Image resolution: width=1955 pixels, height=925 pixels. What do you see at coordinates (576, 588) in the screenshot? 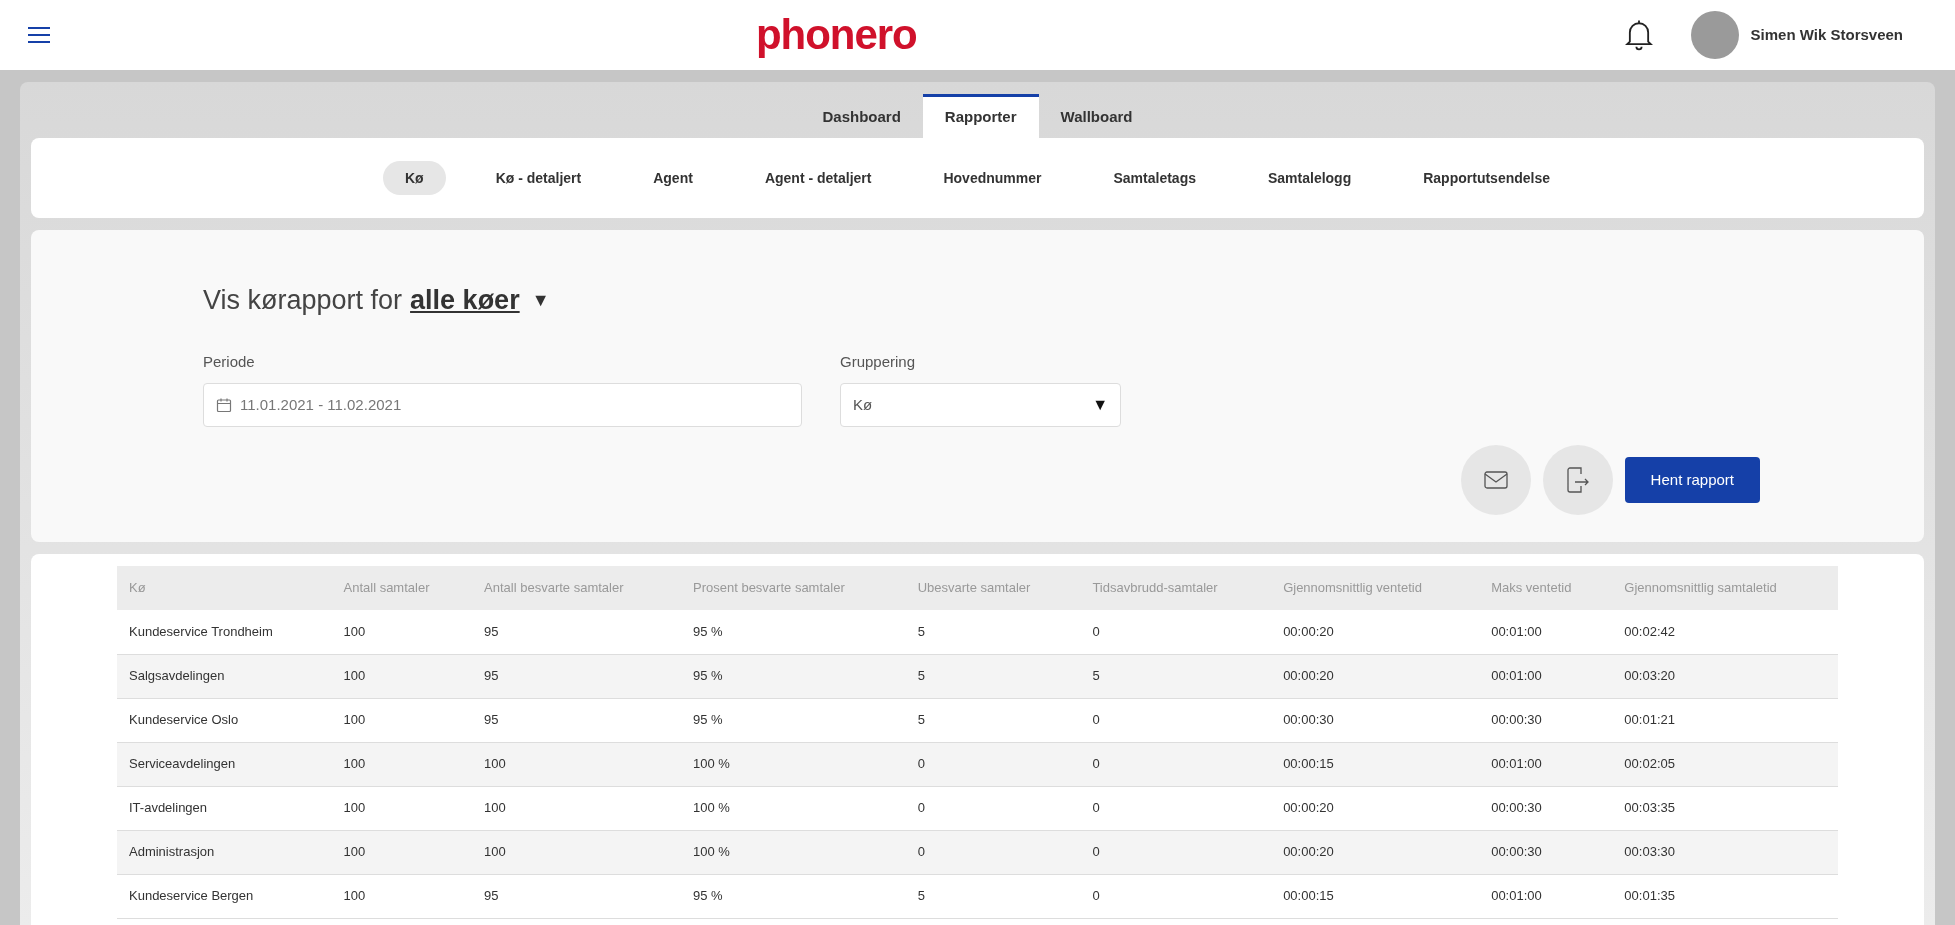
I see `column-header: Antall besvarte samtaler` at bounding box center [576, 588].